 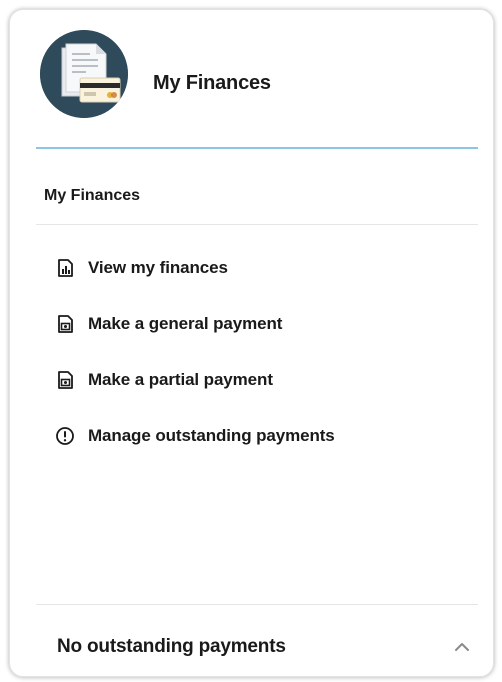 What do you see at coordinates (84, 74) in the screenshot?
I see `invoice-card-icon` at bounding box center [84, 74].